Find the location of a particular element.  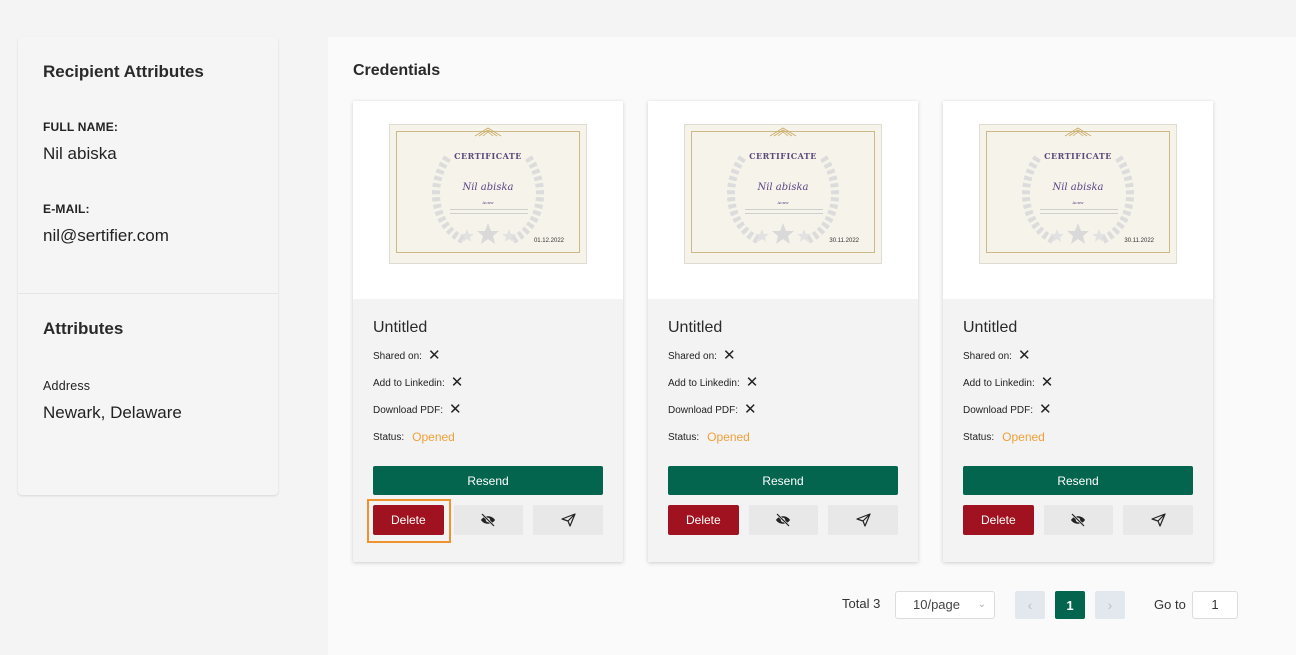

total-count: Total 3 is located at coordinates (861, 603).